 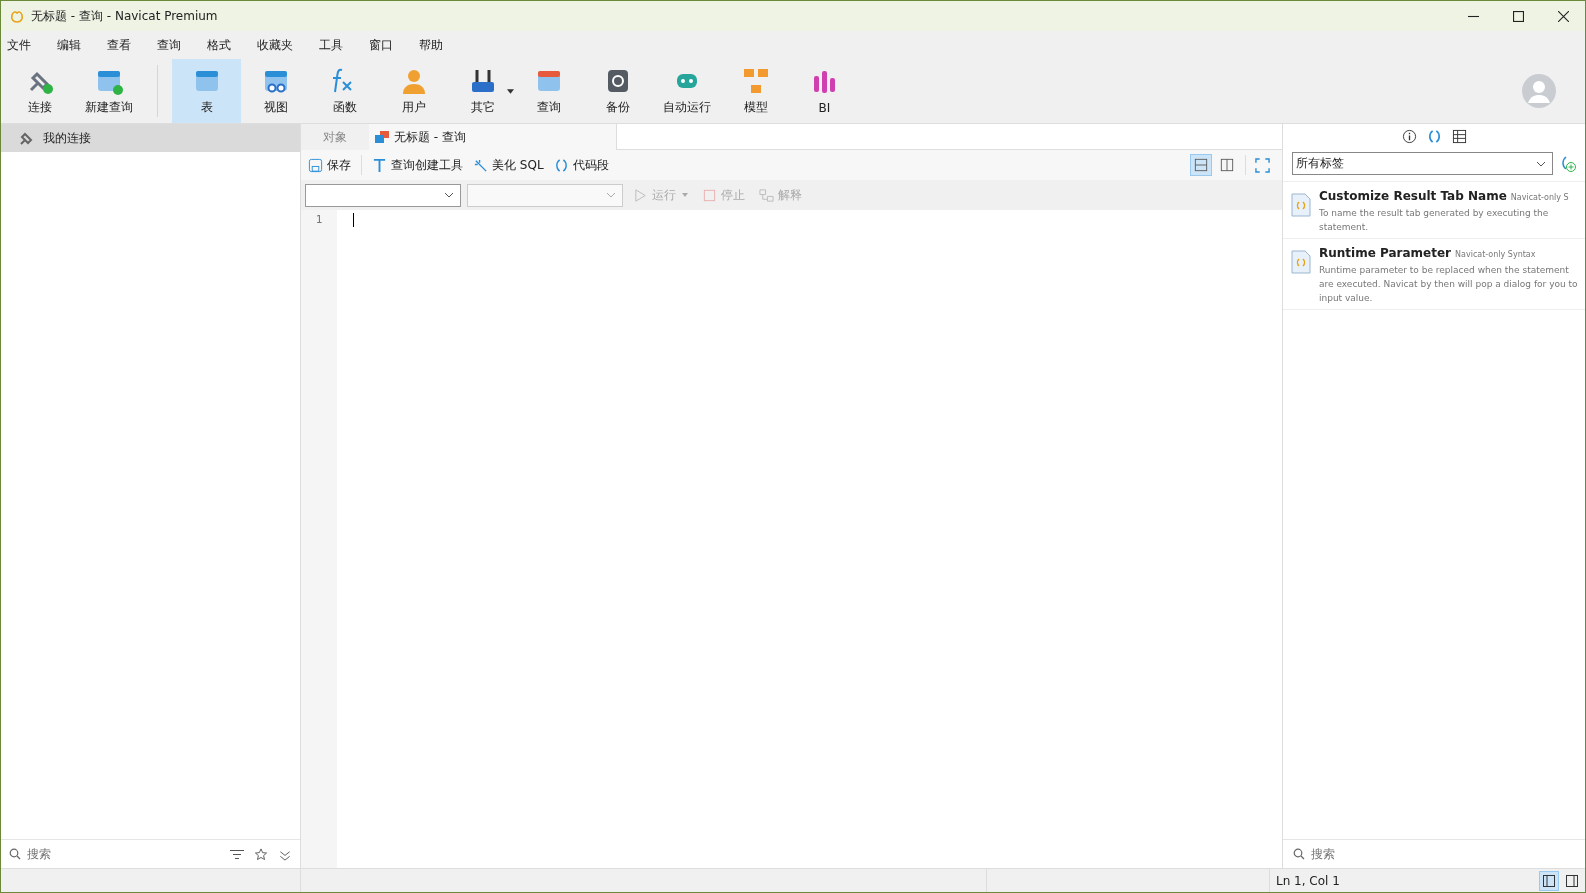 What do you see at coordinates (344, 91) in the screenshot?
I see `toolbar-button: 函数` at bounding box center [344, 91].